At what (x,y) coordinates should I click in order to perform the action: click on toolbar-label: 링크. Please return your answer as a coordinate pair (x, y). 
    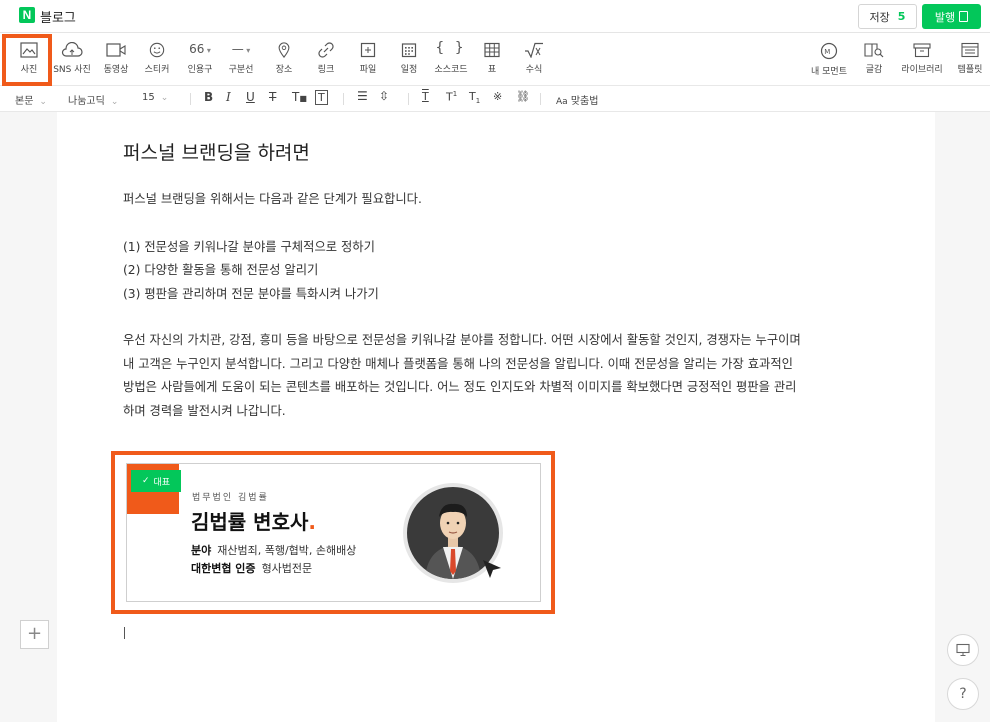
    Looking at the image, I should click on (326, 70).